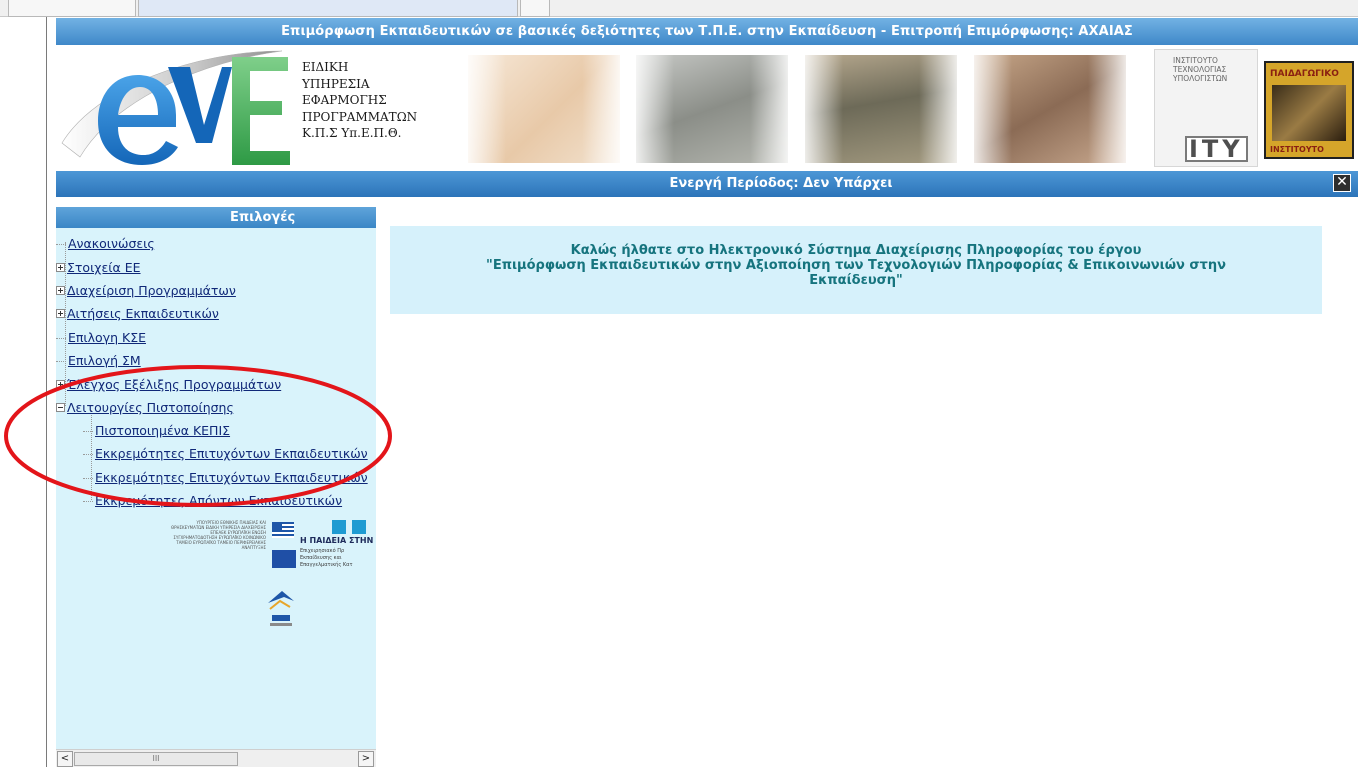 This screenshot has height=767, width=1358. Describe the element at coordinates (283, 530) in the screenshot. I see `greek-flag-icon` at that location.